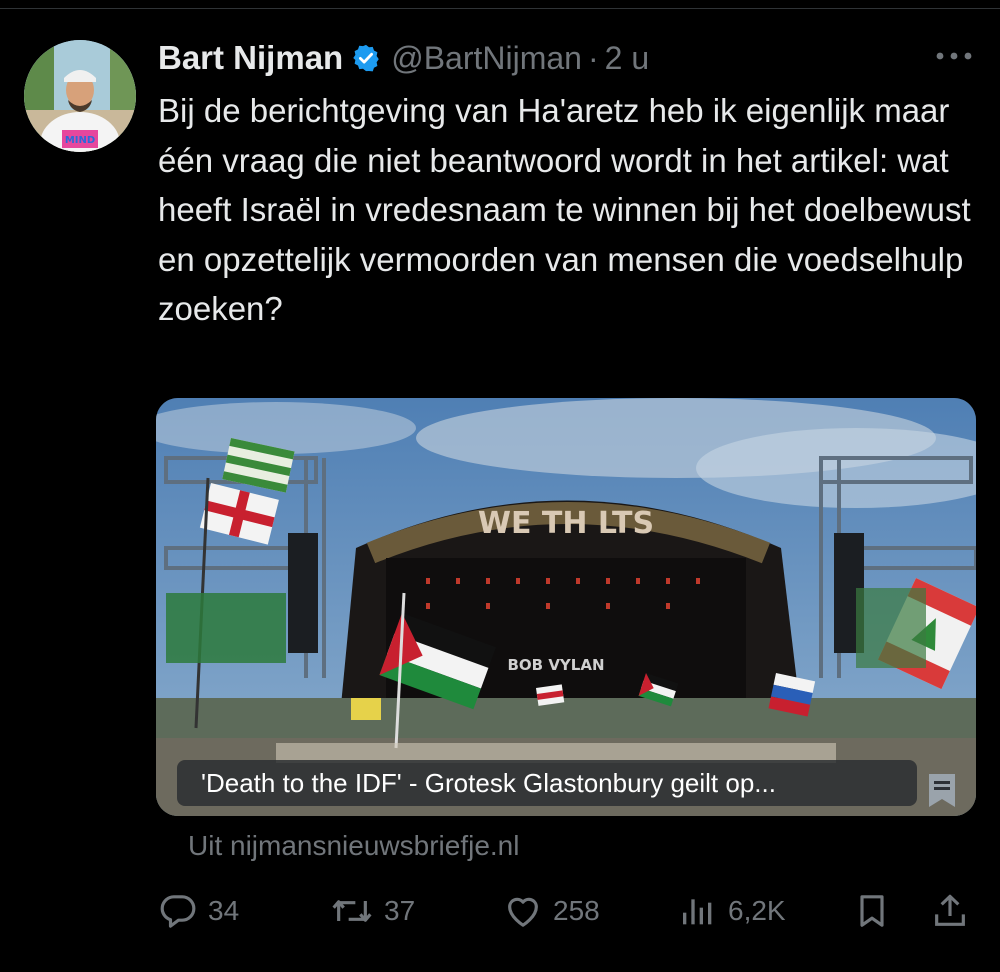  I want to click on handle: @BartNijman, so click(486, 58).